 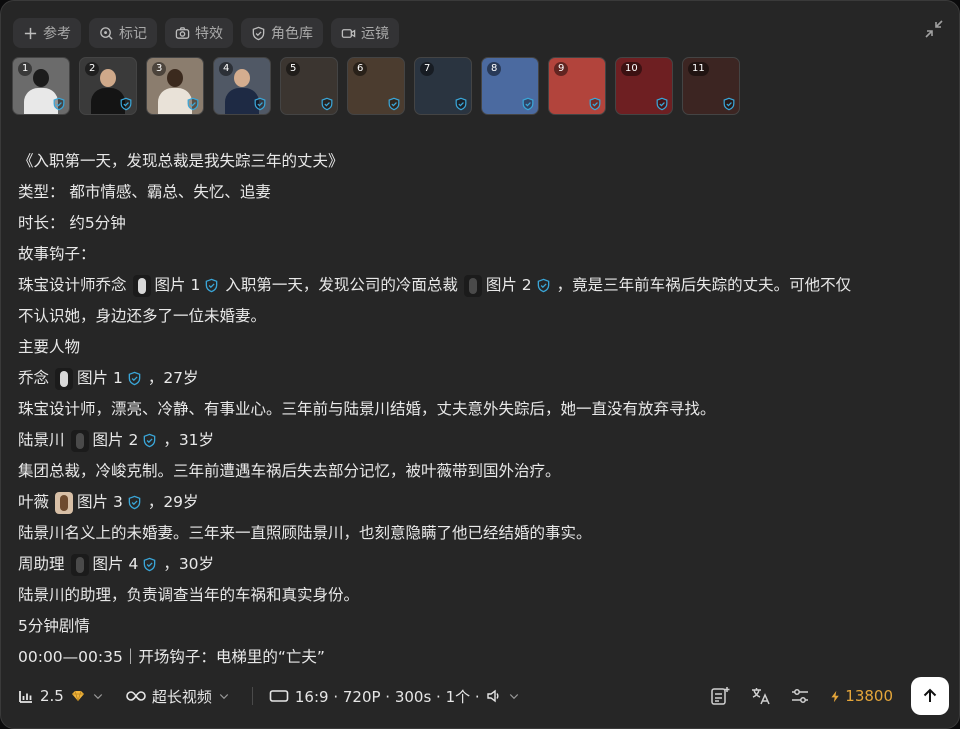 What do you see at coordinates (41, 86) in the screenshot?
I see `reference-thumbnail: 1` at bounding box center [41, 86].